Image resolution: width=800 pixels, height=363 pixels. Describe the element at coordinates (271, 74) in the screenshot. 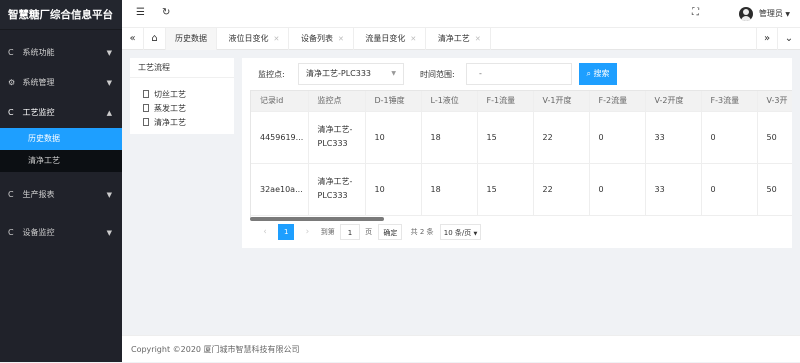

I see `monitor-point-label: 监控点:` at that location.